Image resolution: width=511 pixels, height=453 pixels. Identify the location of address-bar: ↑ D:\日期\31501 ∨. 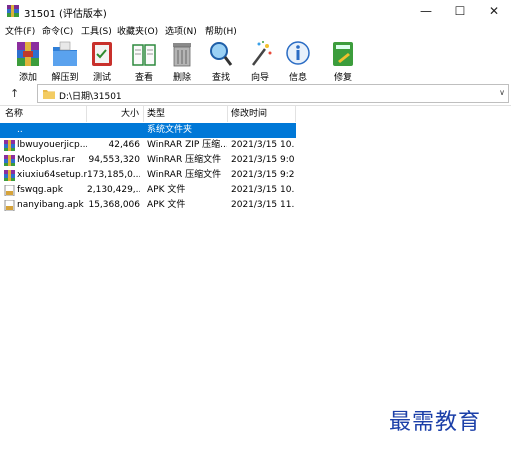
(255, 94).